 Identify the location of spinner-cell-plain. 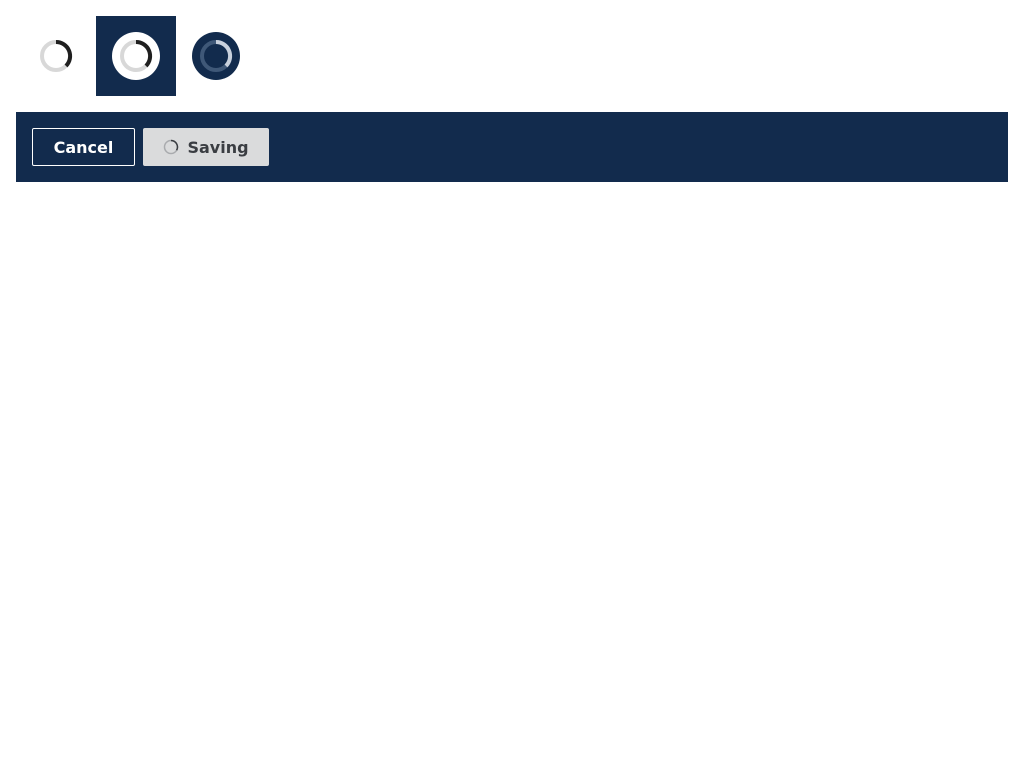
(56, 56).